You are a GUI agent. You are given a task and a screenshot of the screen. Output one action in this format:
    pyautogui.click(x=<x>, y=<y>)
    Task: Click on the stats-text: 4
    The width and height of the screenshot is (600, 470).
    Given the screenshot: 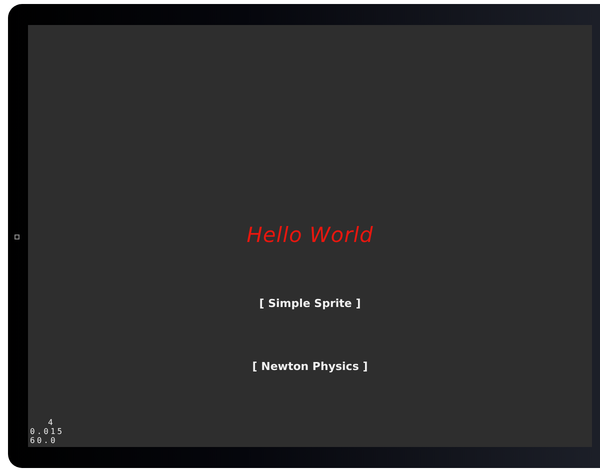 What is the action you would take?
    pyautogui.click(x=51, y=422)
    